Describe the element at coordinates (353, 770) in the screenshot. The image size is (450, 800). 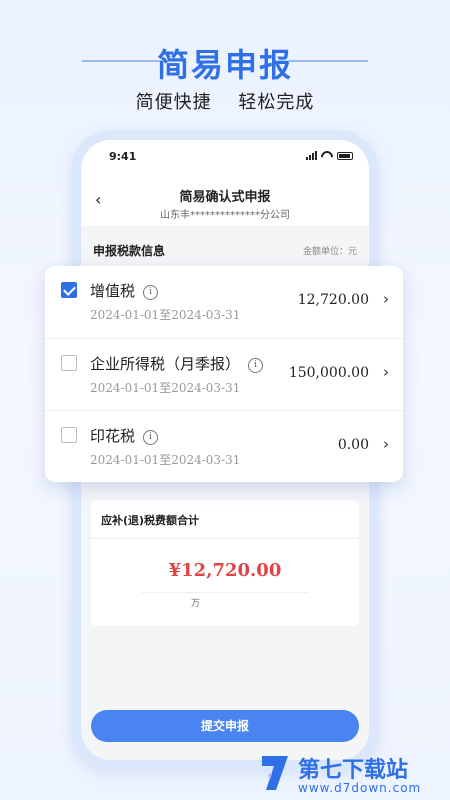
I see `watermark-name: 第七下载站` at that location.